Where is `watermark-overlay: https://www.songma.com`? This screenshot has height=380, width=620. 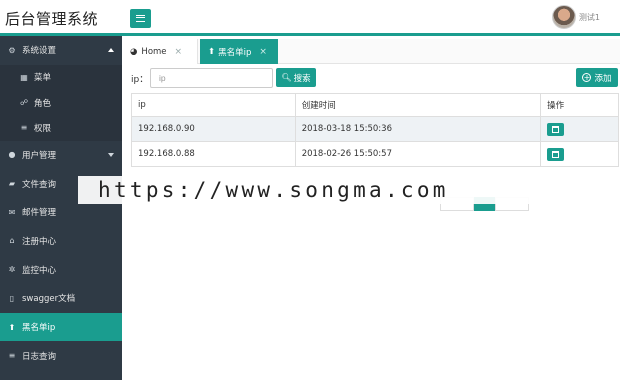
watermark-overlay: https://www.songma.com is located at coordinates (306, 190).